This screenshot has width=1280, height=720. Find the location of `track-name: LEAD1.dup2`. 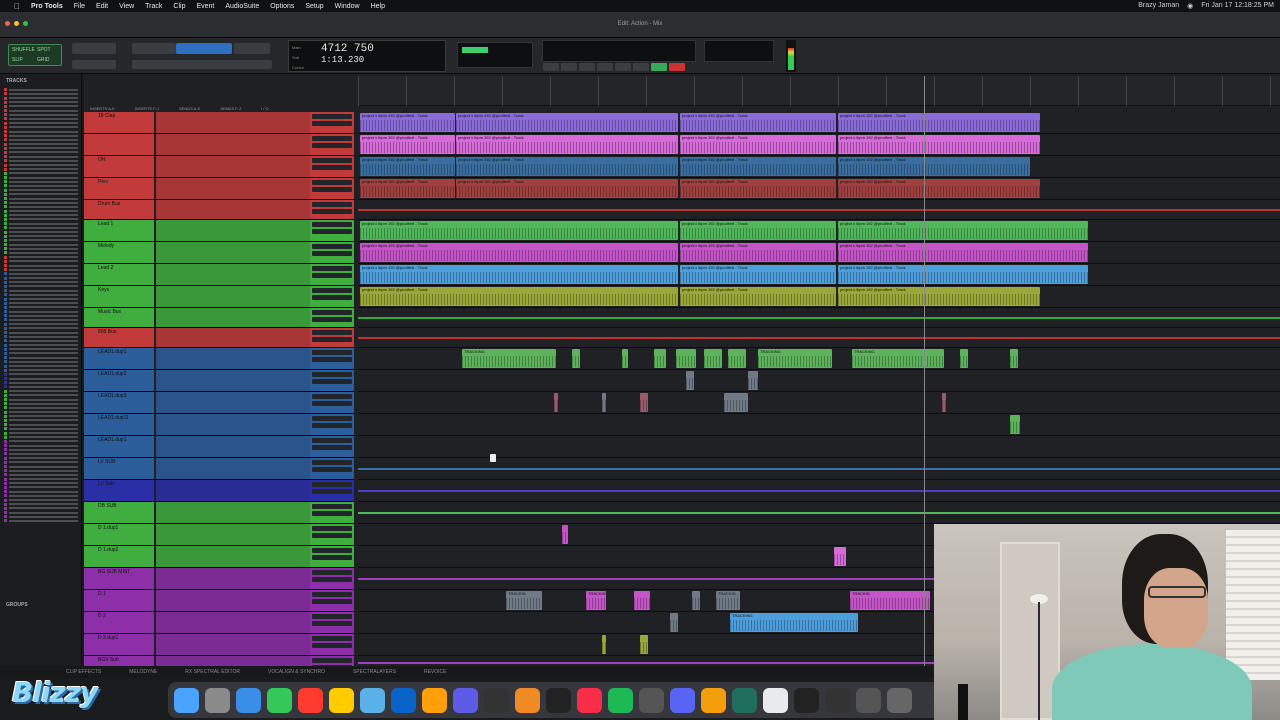

track-name: LEAD1.dup2 is located at coordinates (119, 374).